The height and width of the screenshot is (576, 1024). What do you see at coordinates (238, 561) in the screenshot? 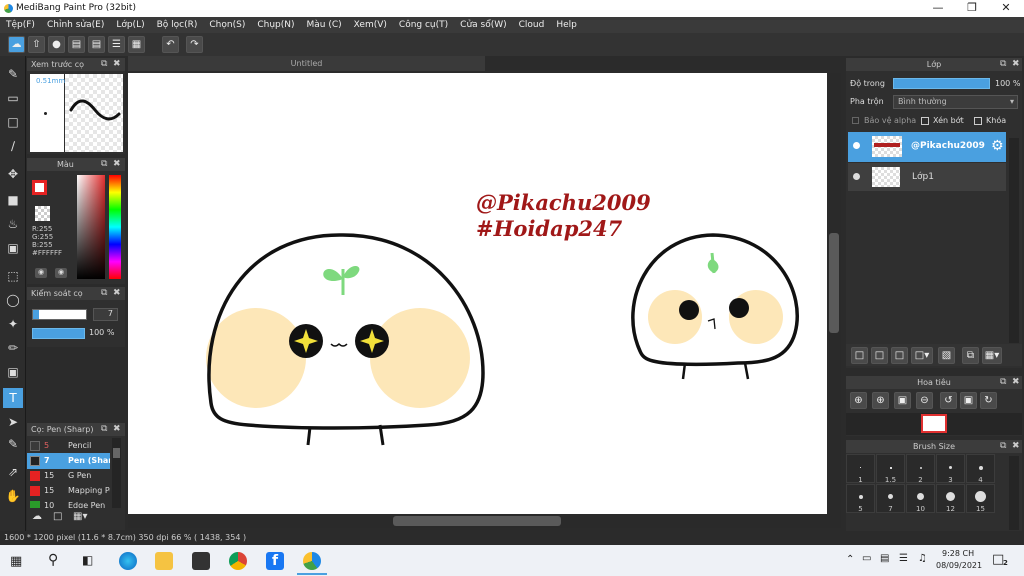
I see `chrome-icon` at bounding box center [238, 561].